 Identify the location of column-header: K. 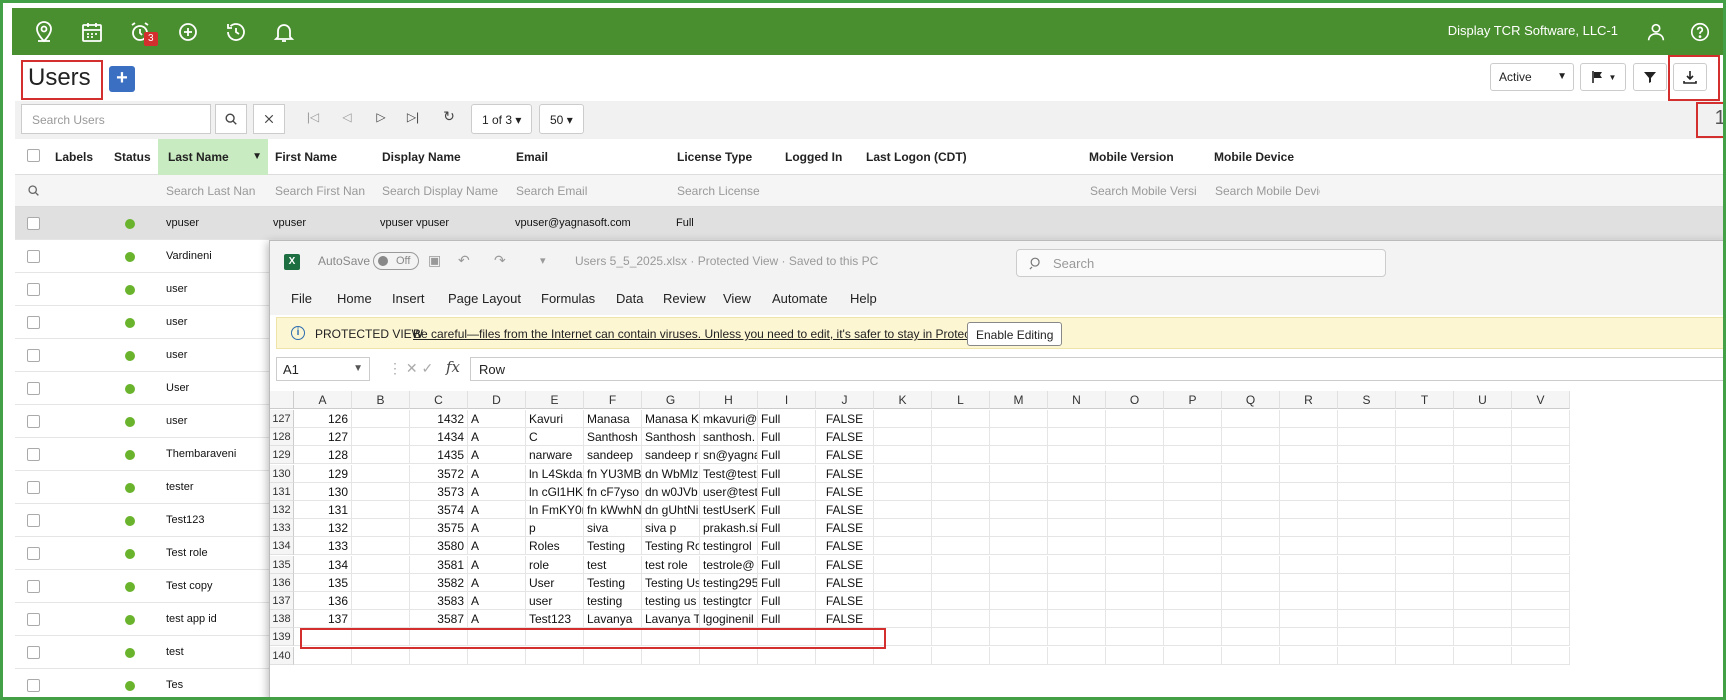
(903, 400).